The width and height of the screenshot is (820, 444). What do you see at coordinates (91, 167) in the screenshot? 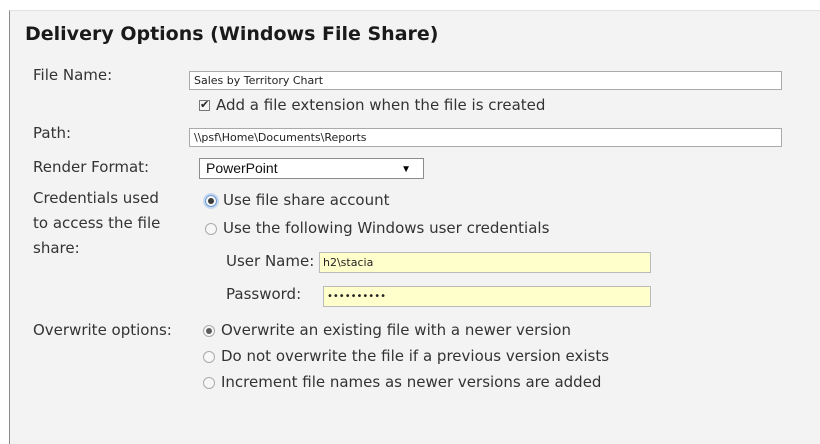
I see `render-format-label: Render Format:` at bounding box center [91, 167].